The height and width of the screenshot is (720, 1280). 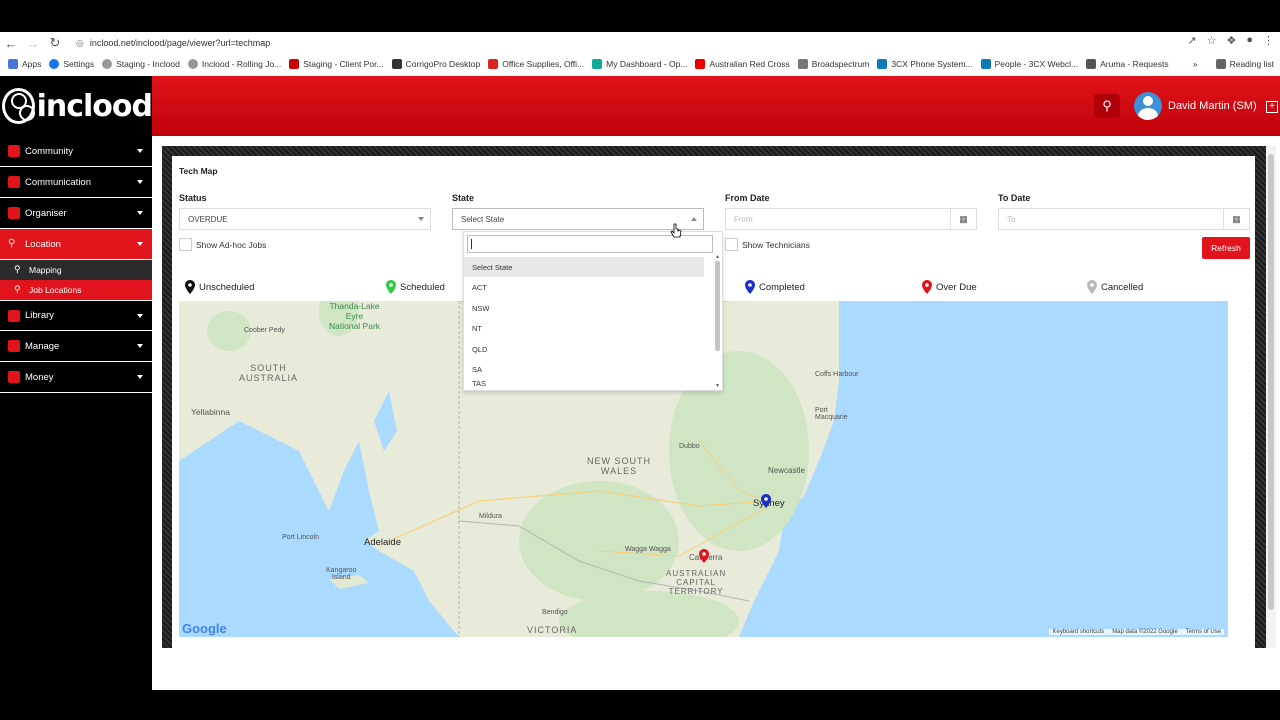 I want to click on map-label-kangaroo-island: Kangaroo Island, so click(x=341, y=574).